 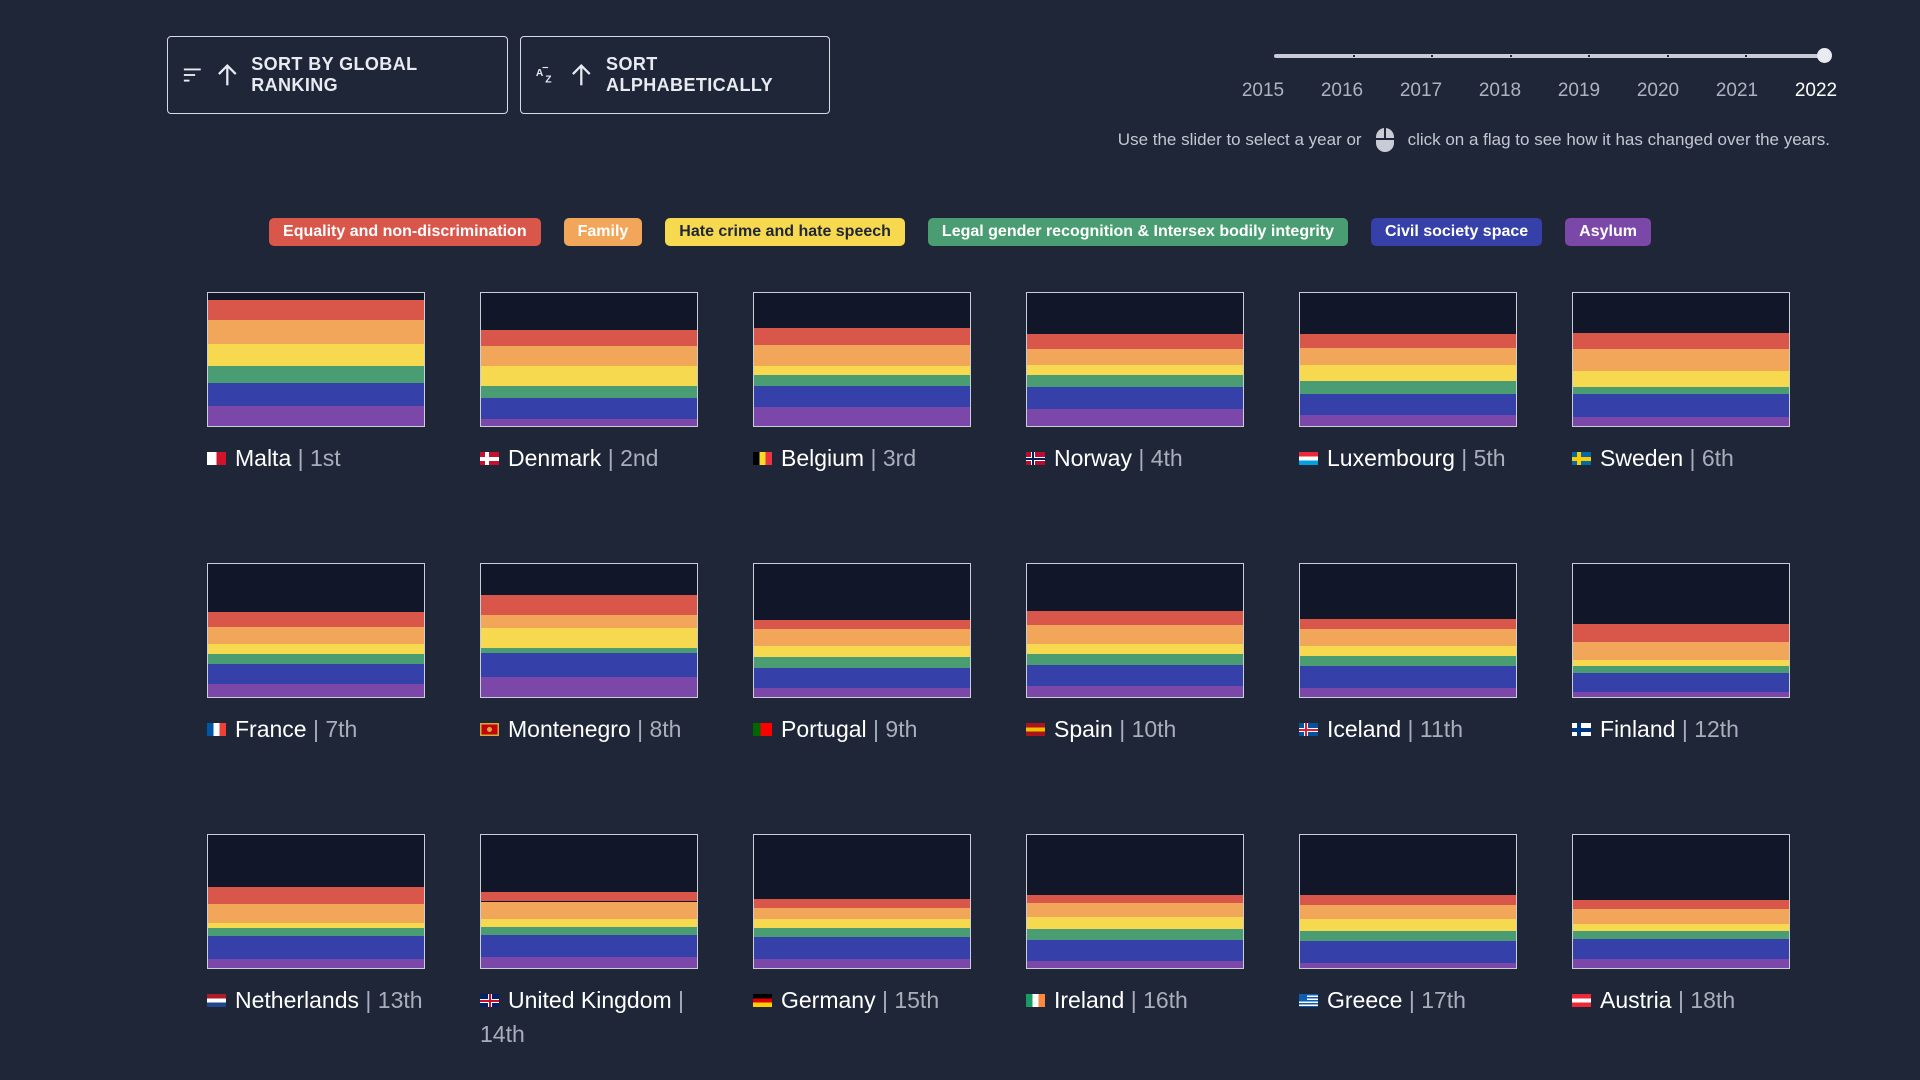 What do you see at coordinates (489, 729) in the screenshot?
I see `montenegro-flag-icon` at bounding box center [489, 729].